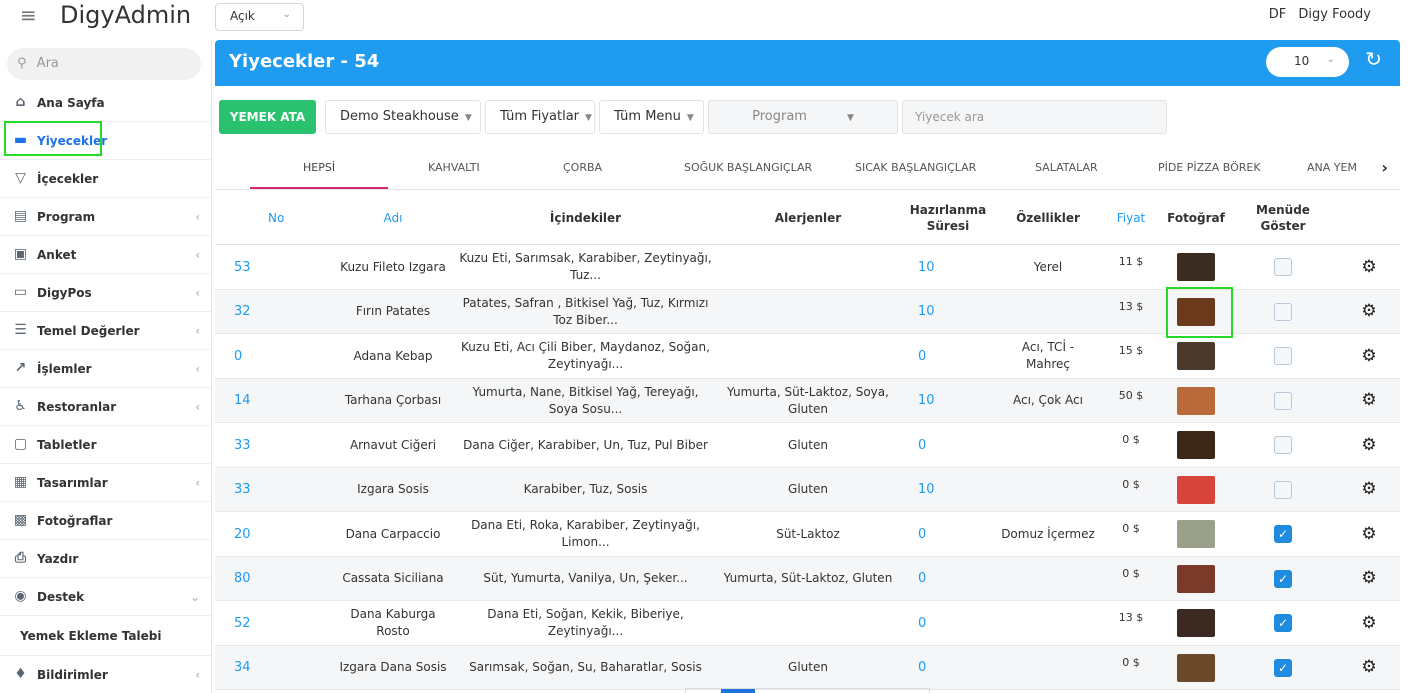  What do you see at coordinates (106, 255) in the screenshot?
I see `sidebar-item-4: ▣ Anket ‹` at bounding box center [106, 255].